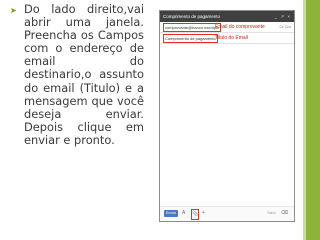 The width and height of the screenshot is (320, 240). I want to click on plus-icon: +, so click(203, 213).